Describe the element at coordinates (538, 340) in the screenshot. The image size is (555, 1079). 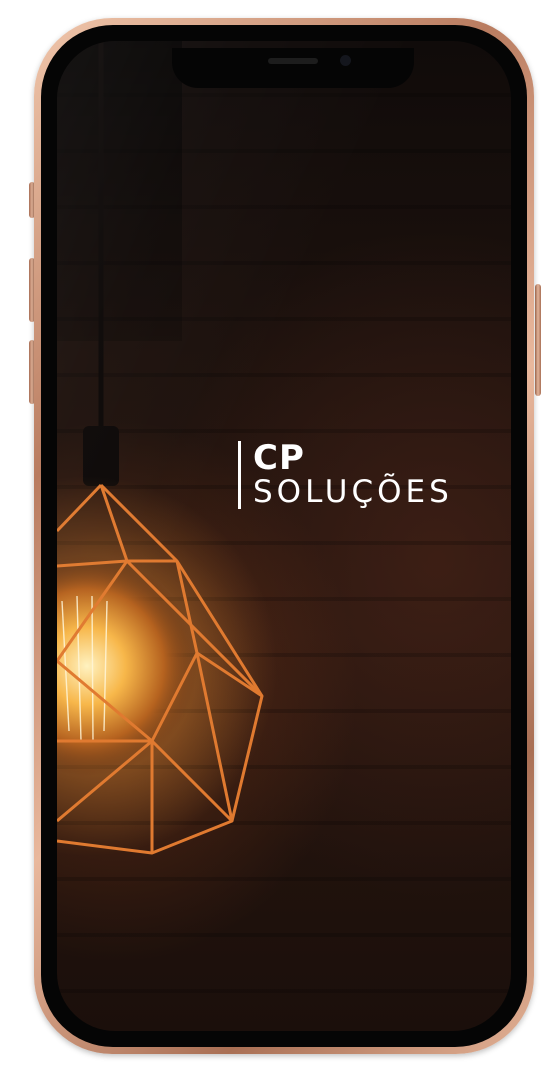
I see `power-button` at that location.